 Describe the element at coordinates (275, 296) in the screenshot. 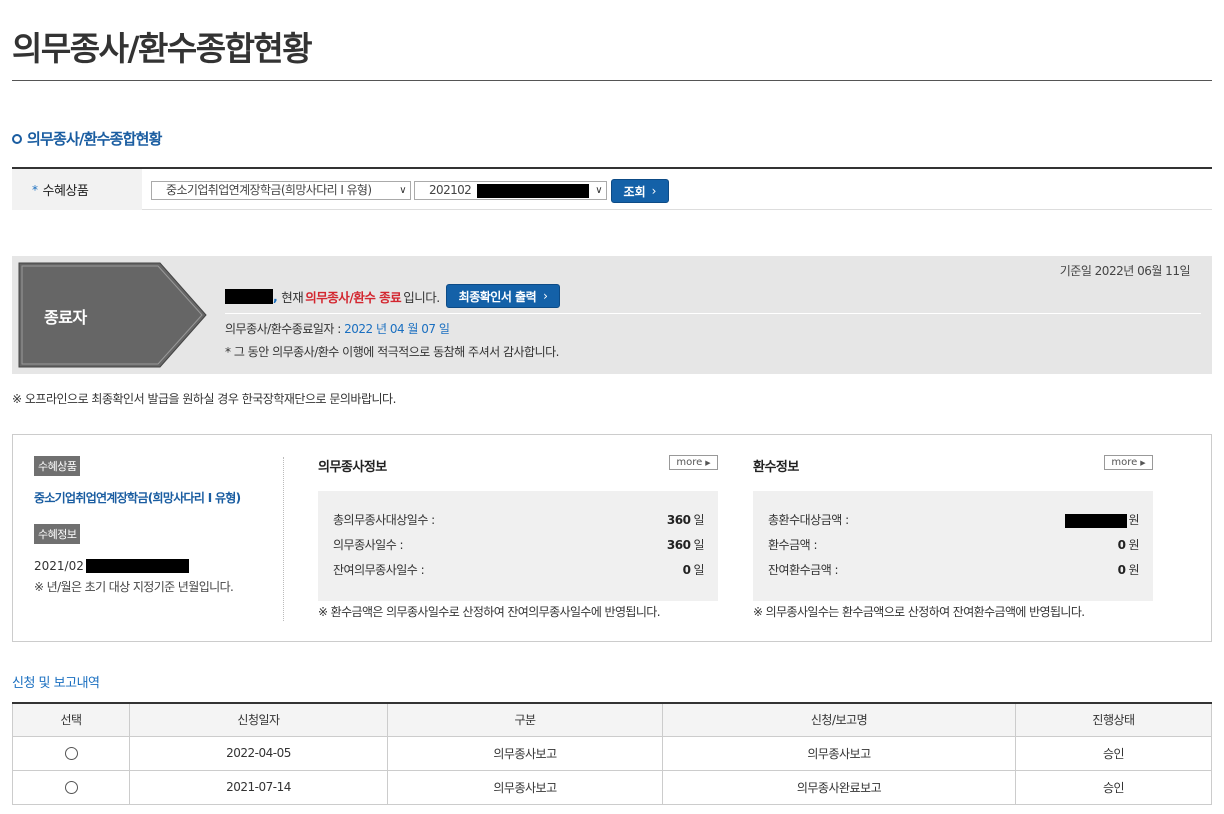

I see `comma: ,` at that location.